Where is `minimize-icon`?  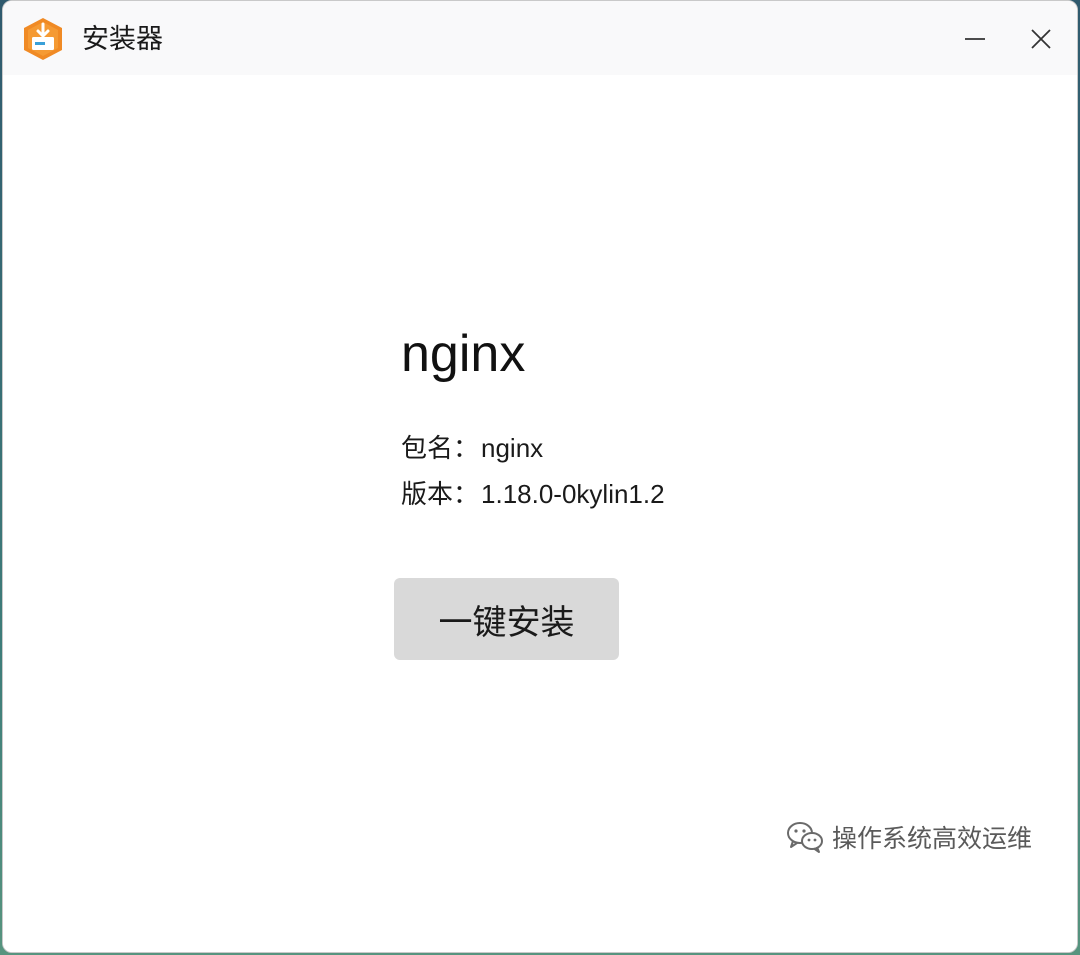 minimize-icon is located at coordinates (975, 39).